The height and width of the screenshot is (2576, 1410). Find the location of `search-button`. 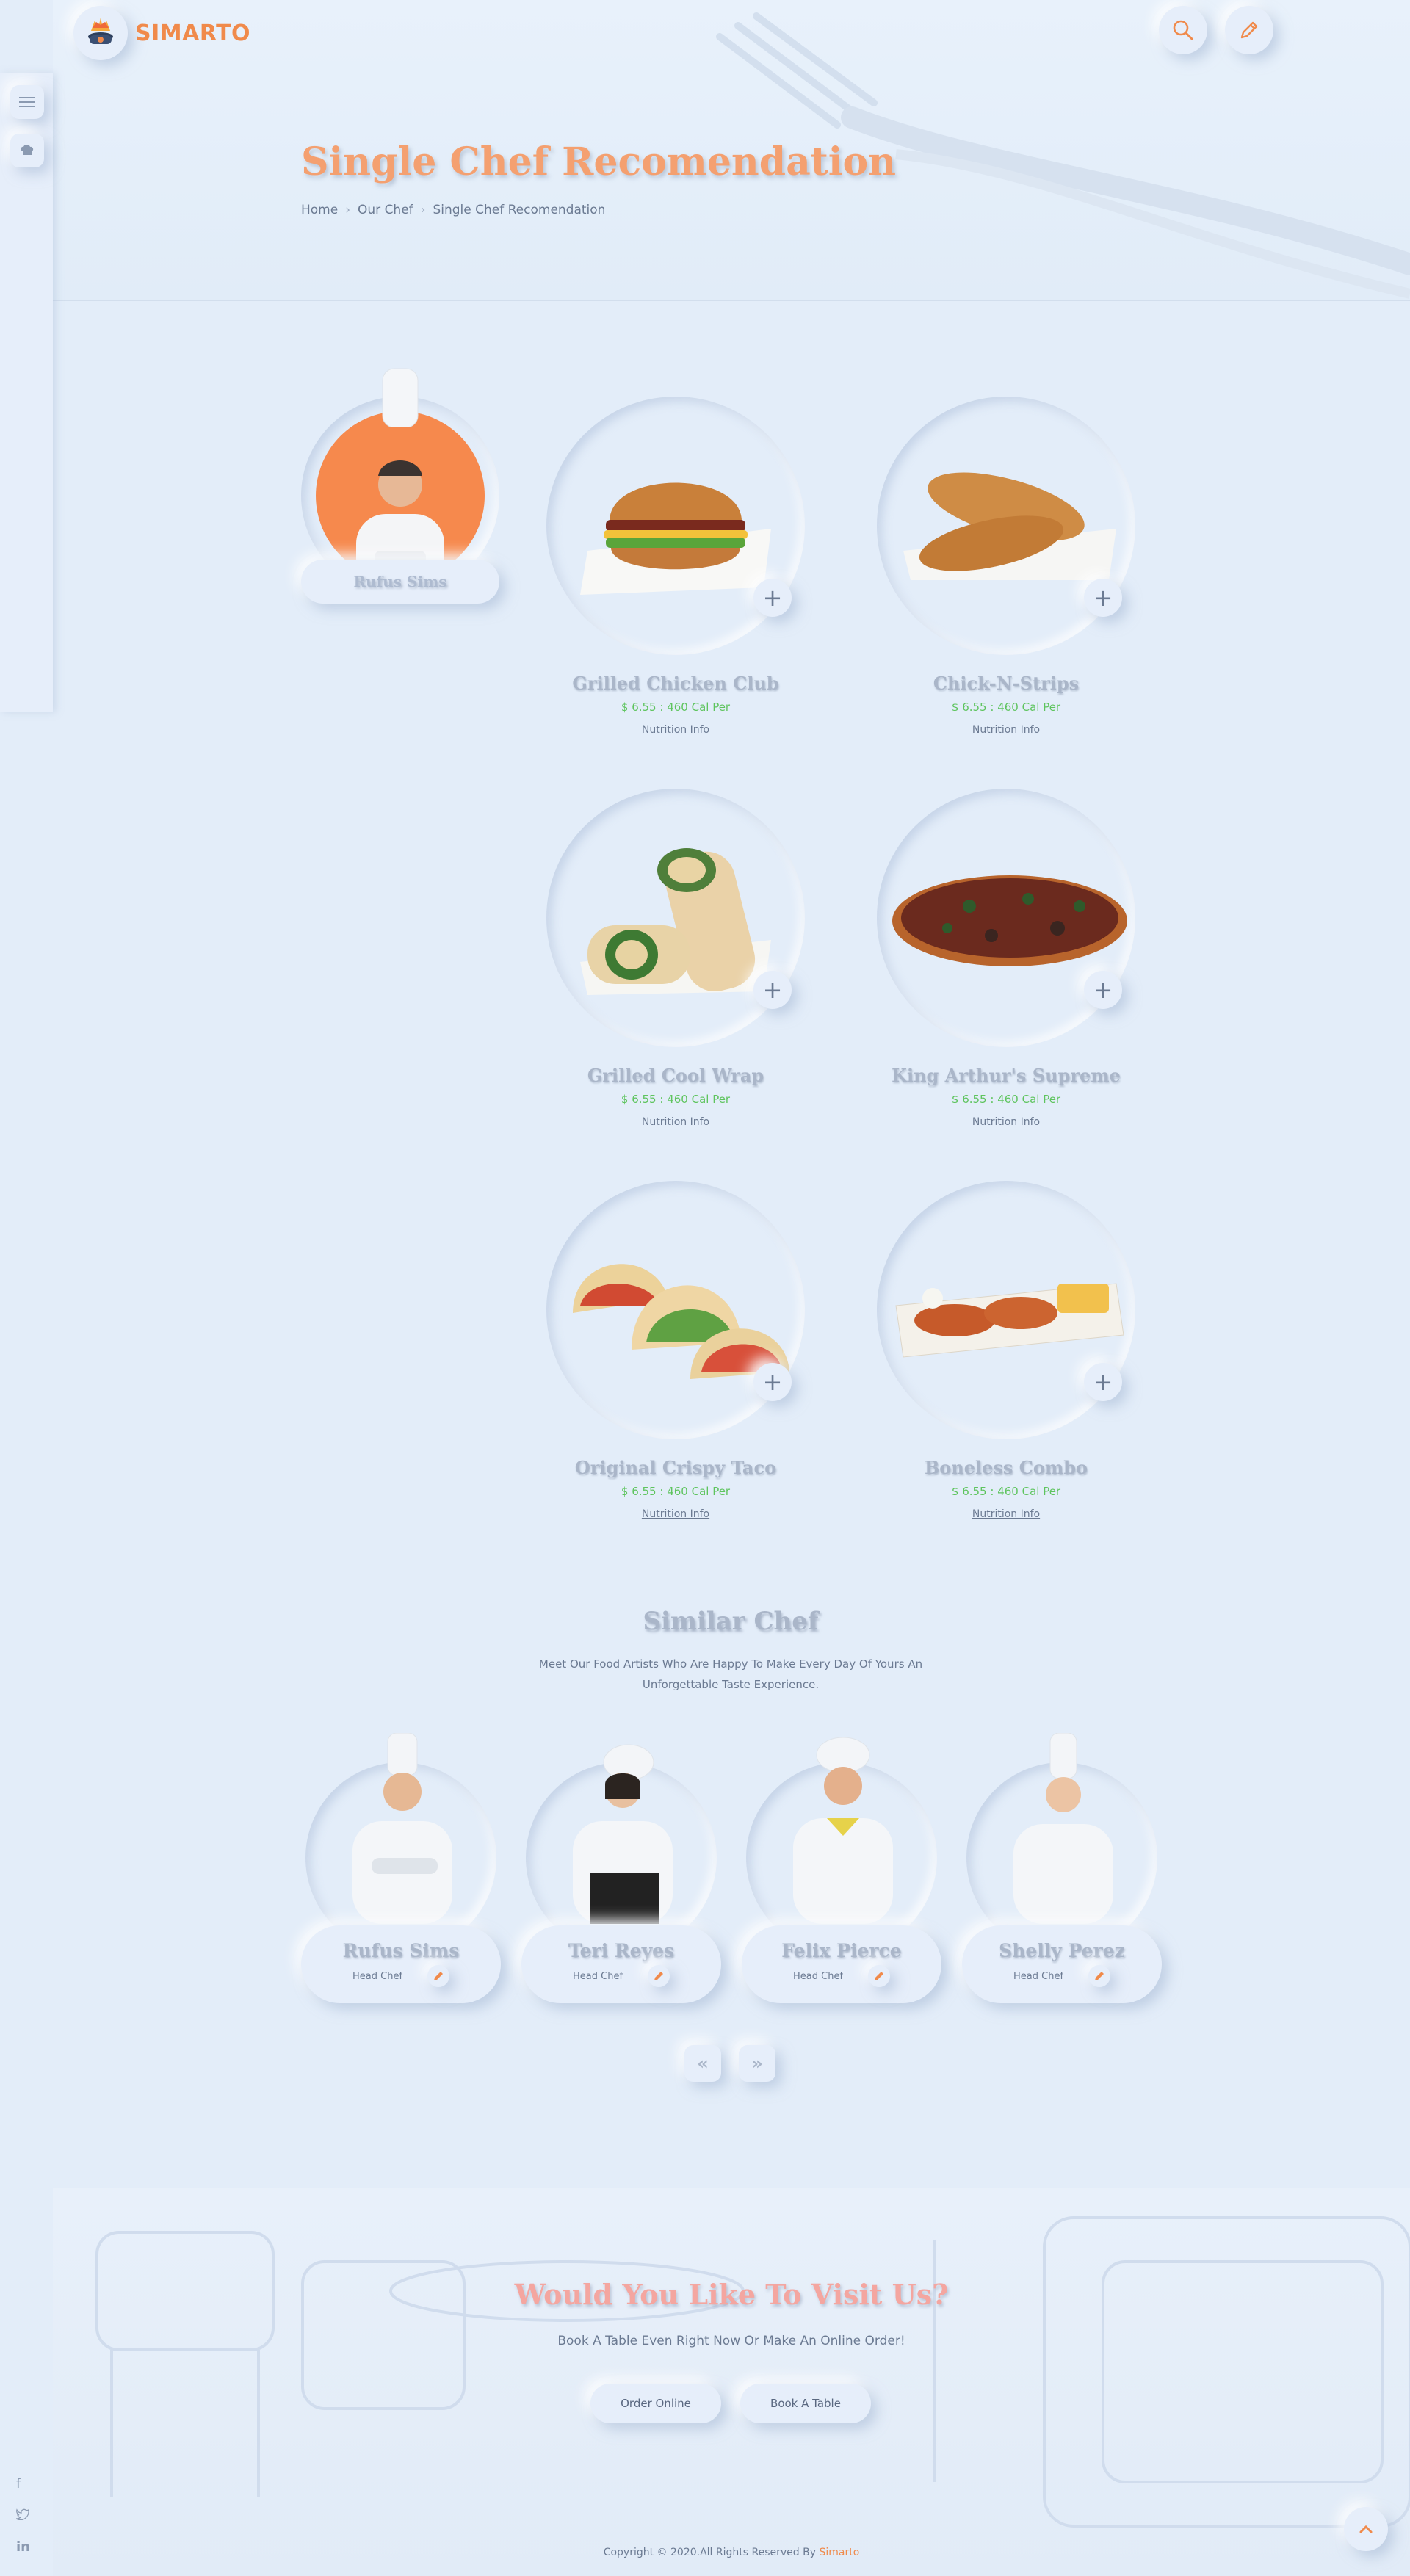

search-button is located at coordinates (1183, 30).